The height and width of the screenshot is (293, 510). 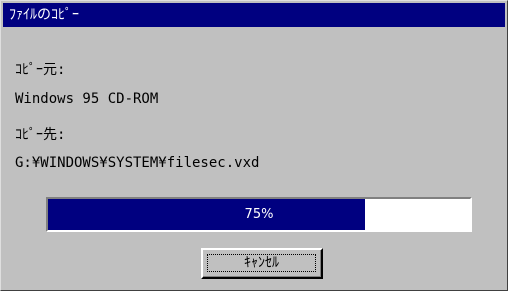 What do you see at coordinates (44, 15) in the screenshot?
I see `window-title: ﾌｧｲﾙのｺﾋﾟｰ` at bounding box center [44, 15].